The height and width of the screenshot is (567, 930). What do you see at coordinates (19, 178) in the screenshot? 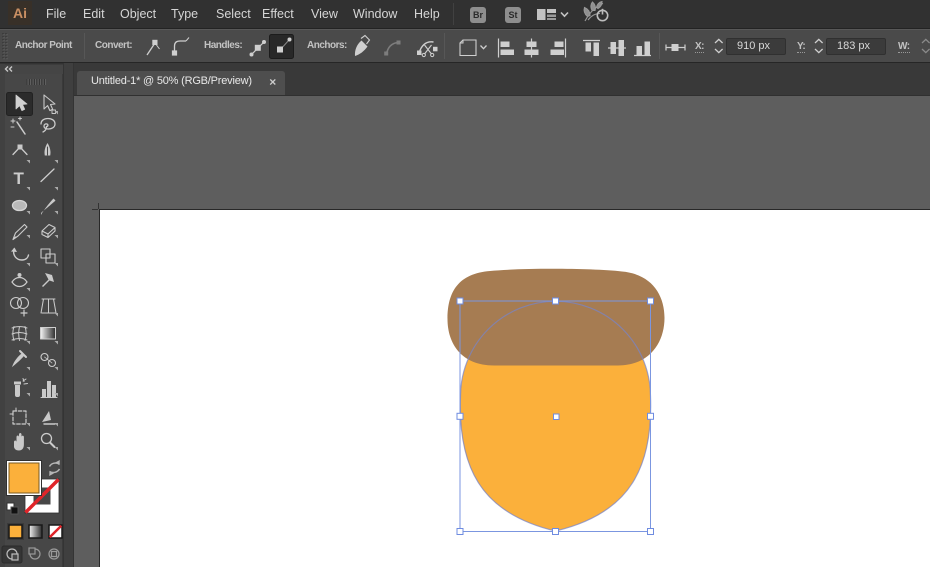
I see `svg-text: T` at bounding box center [19, 178].